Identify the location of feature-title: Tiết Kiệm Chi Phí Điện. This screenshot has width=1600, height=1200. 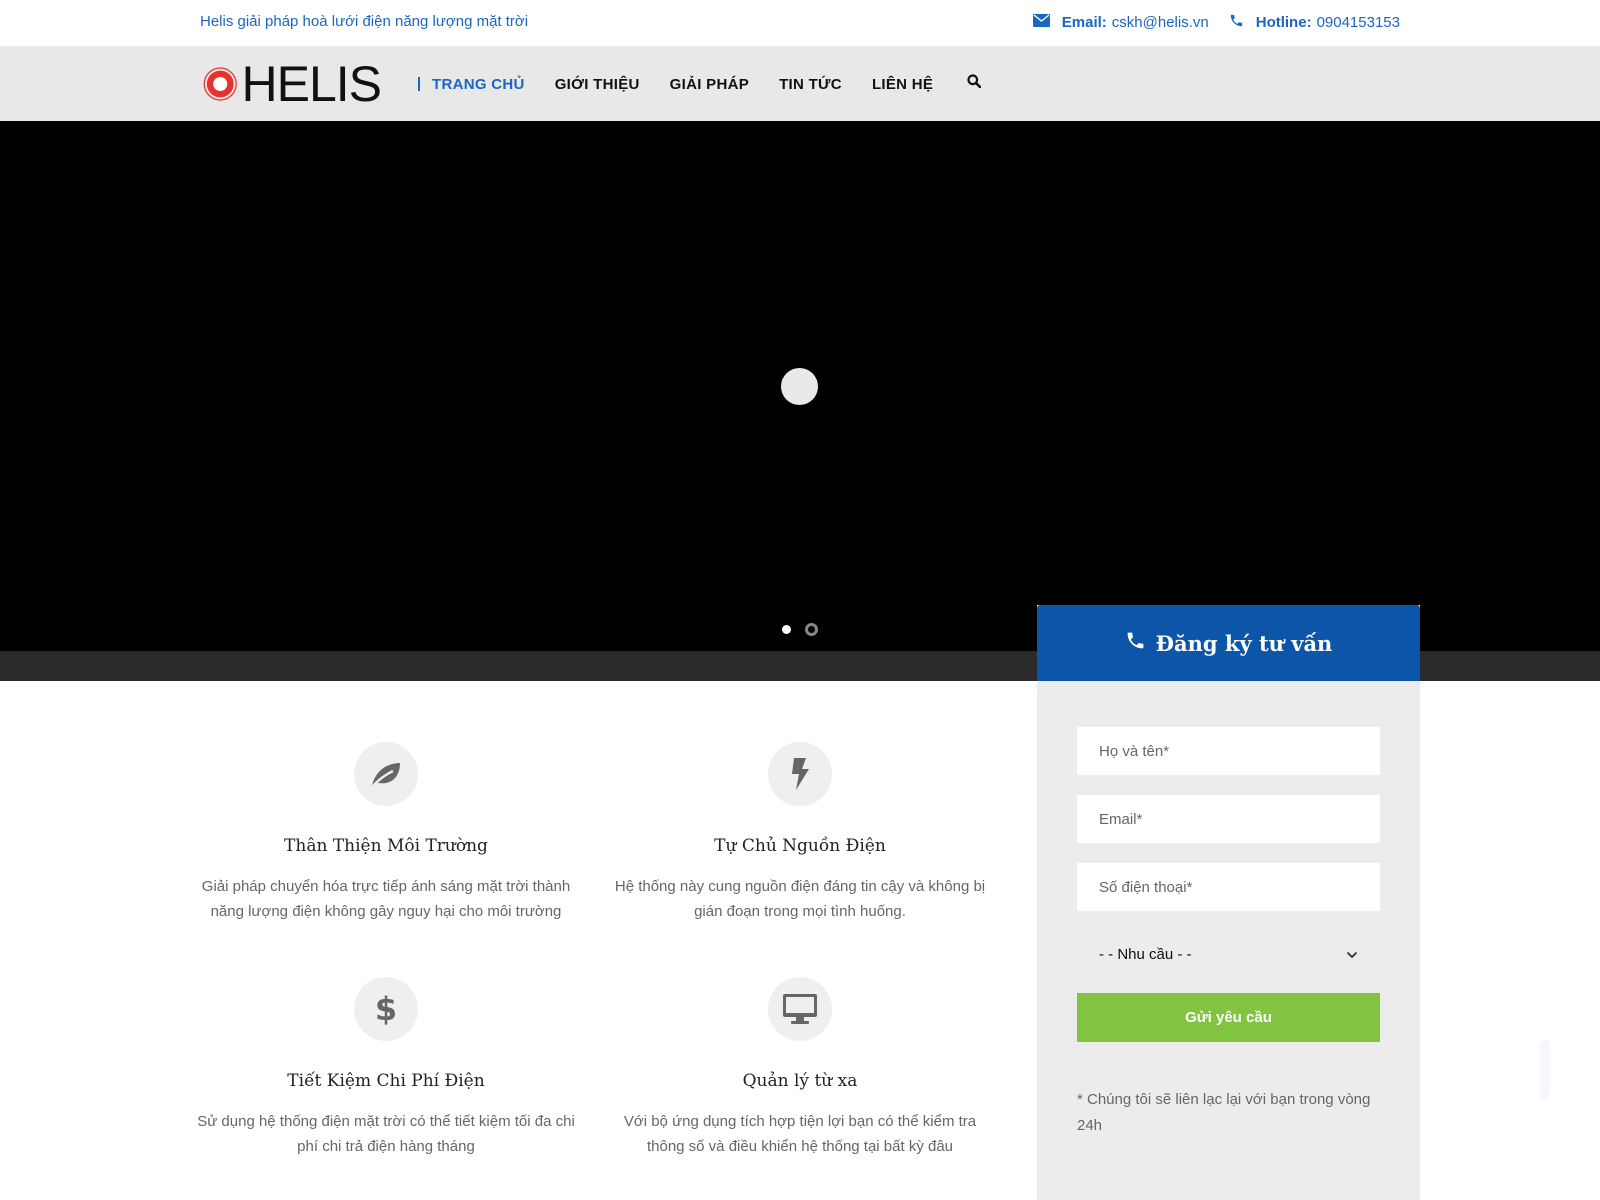
(386, 1081).